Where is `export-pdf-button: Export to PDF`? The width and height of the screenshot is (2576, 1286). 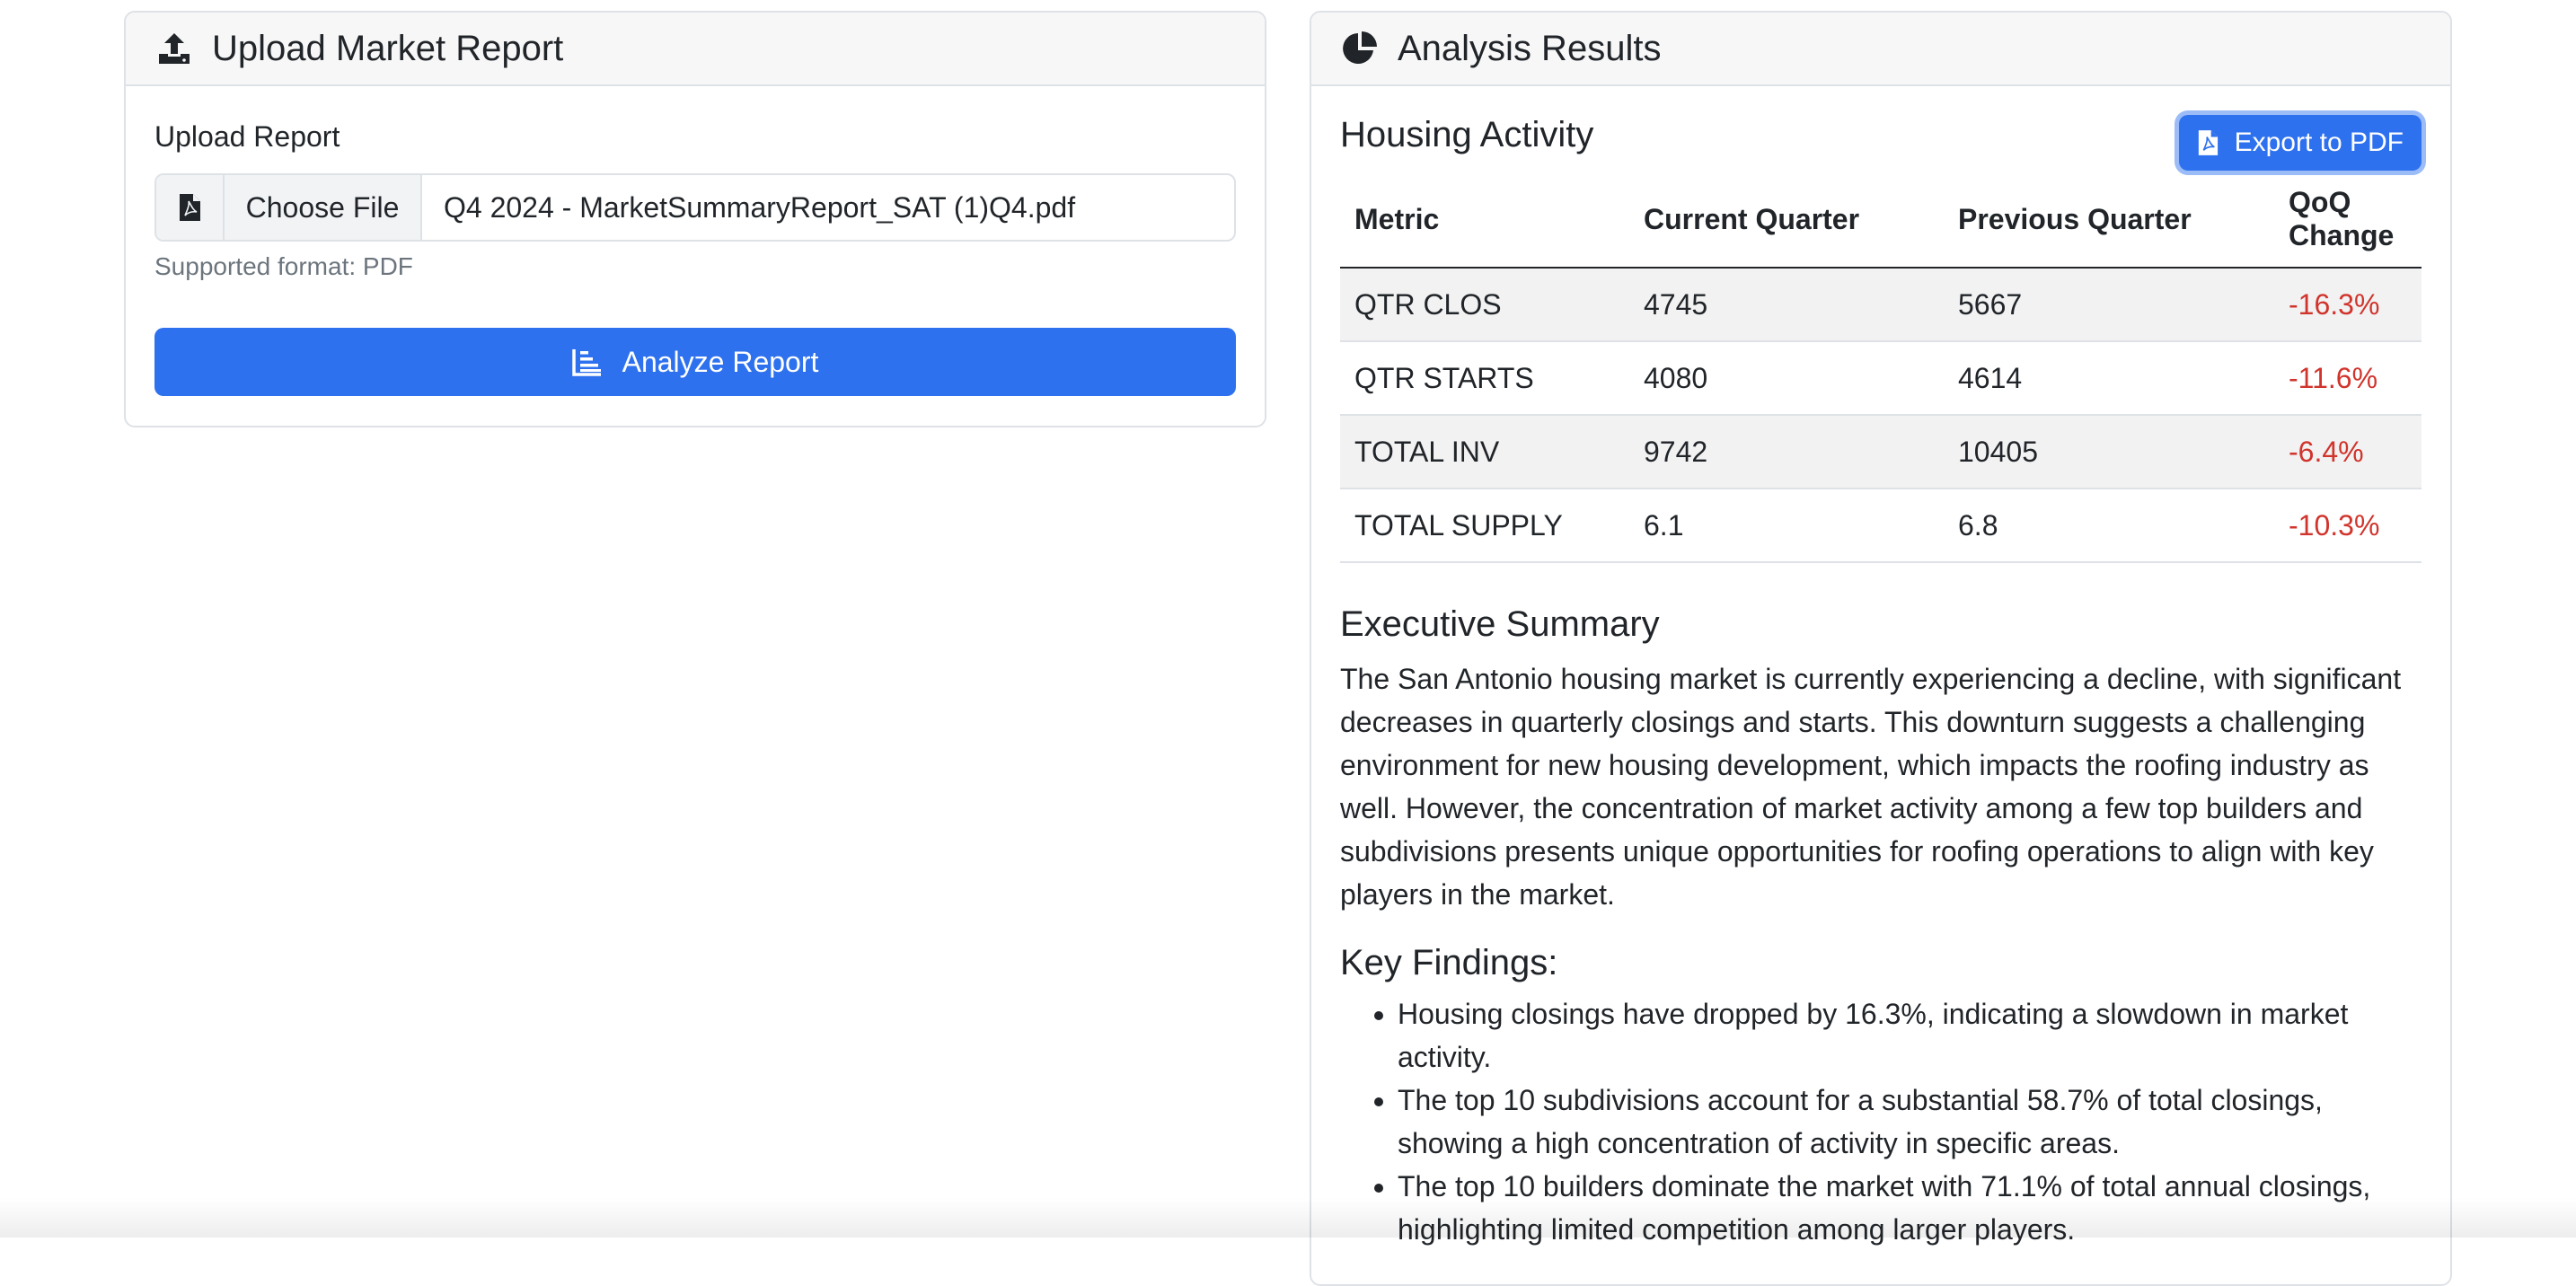 export-pdf-button: Export to PDF is located at coordinates (2300, 143).